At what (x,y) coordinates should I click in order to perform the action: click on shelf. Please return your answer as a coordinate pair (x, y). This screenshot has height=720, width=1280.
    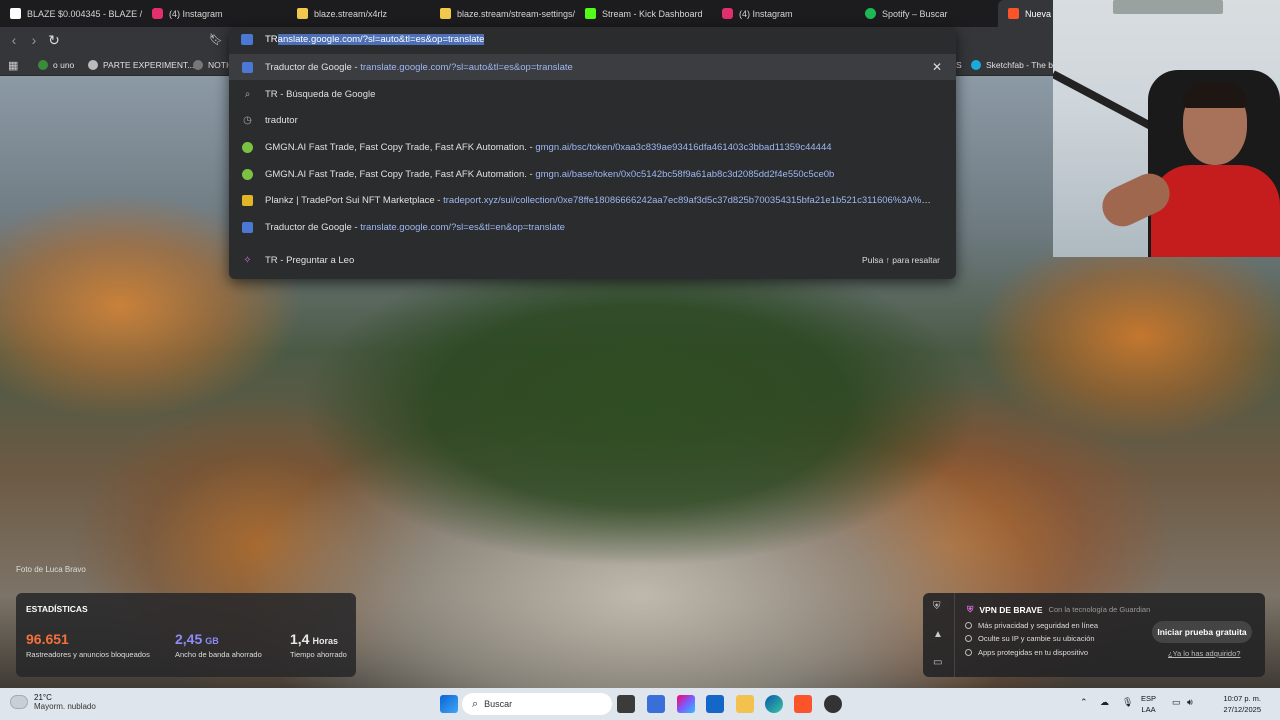
    Looking at the image, I should click on (1168, 7).